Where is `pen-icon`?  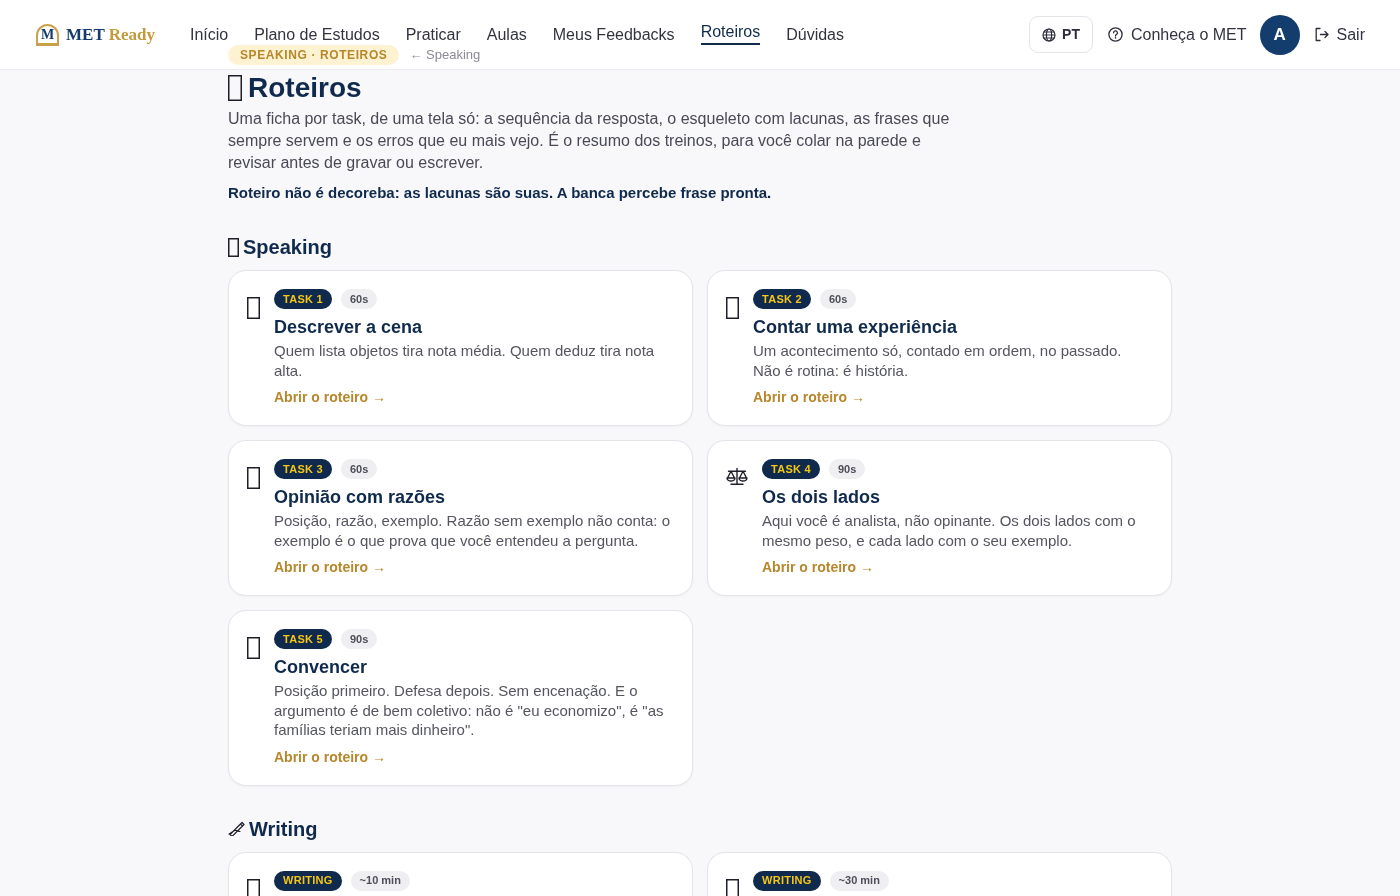
pen-icon is located at coordinates (236, 828).